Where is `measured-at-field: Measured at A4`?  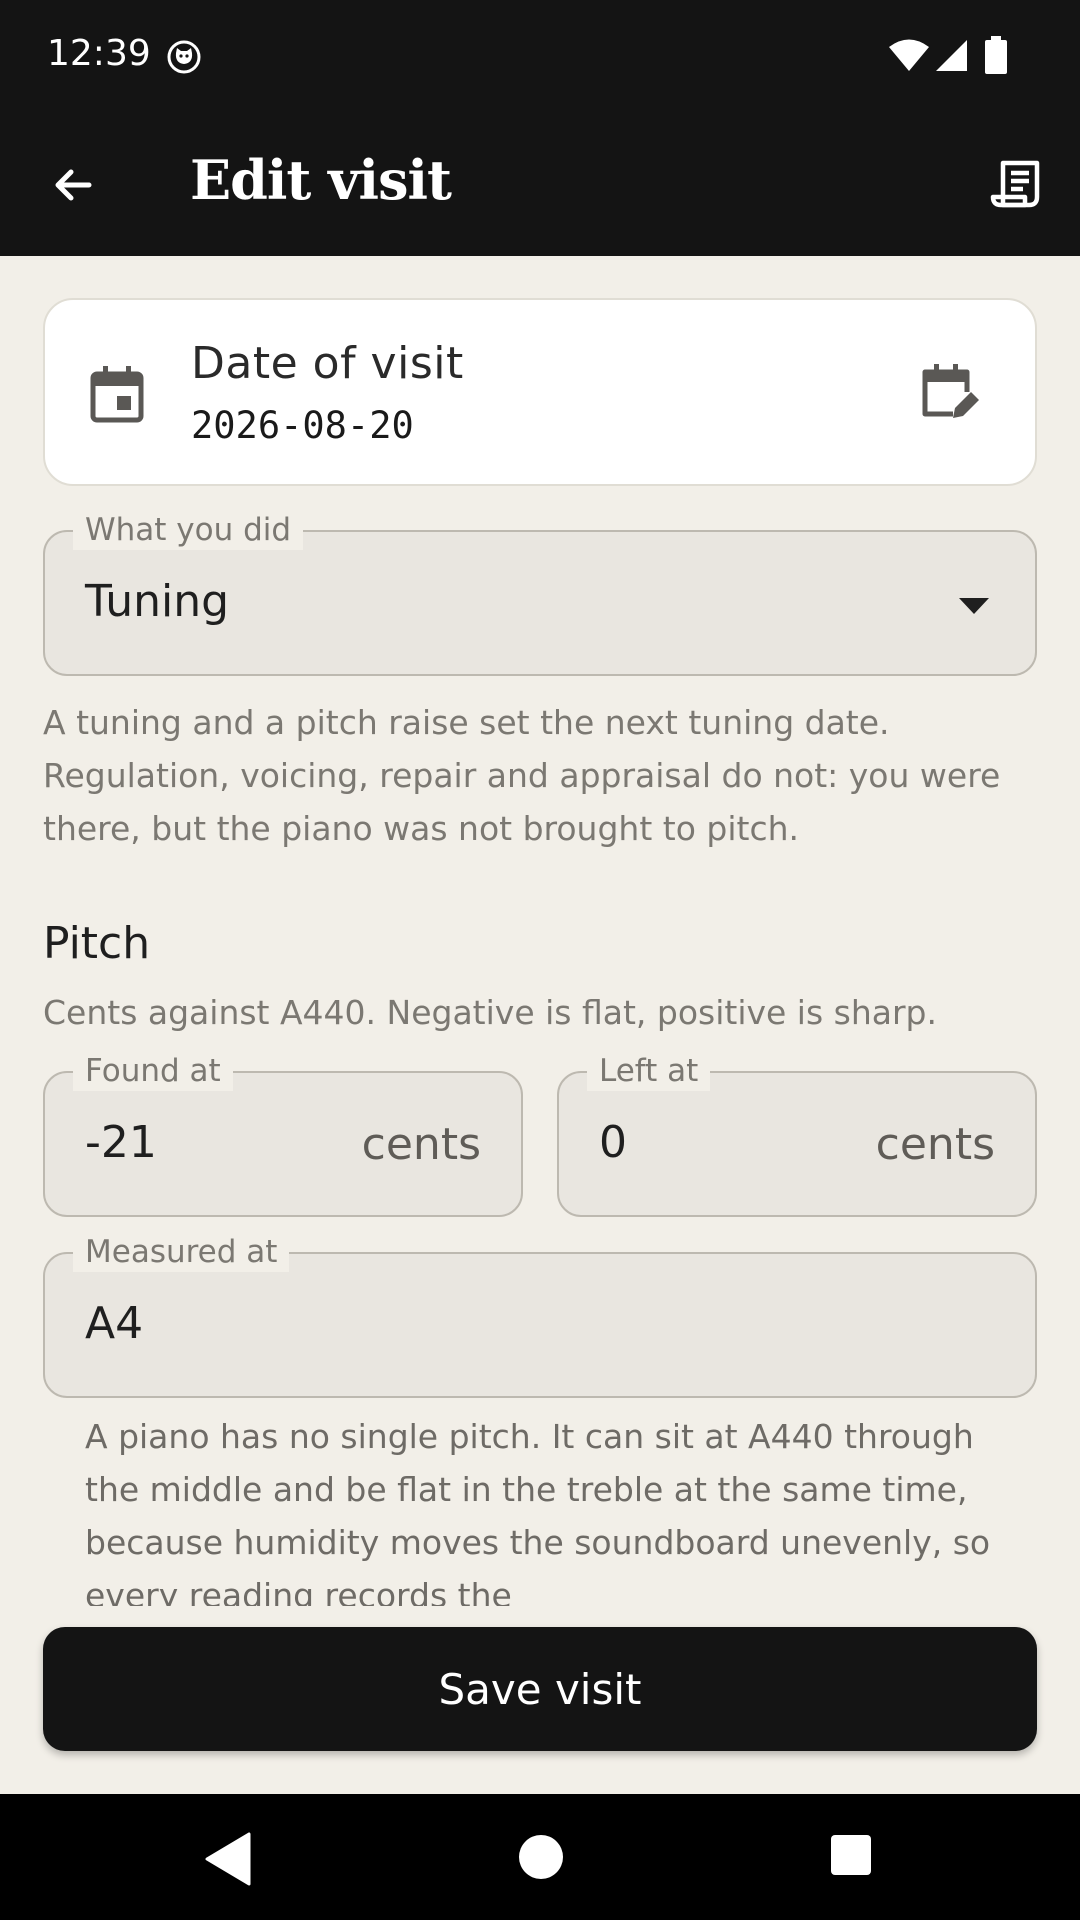 measured-at-field: Measured at A4 is located at coordinates (540, 1315).